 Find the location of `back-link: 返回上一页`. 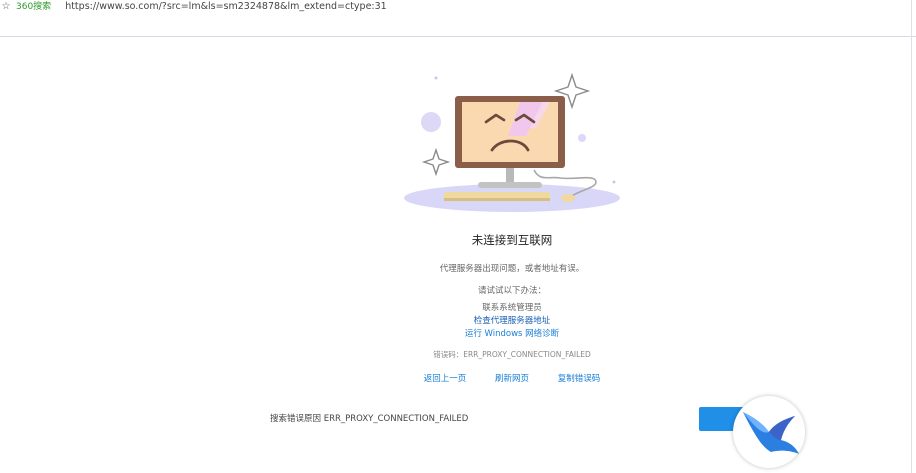

back-link: 返回上一页 is located at coordinates (445, 379).